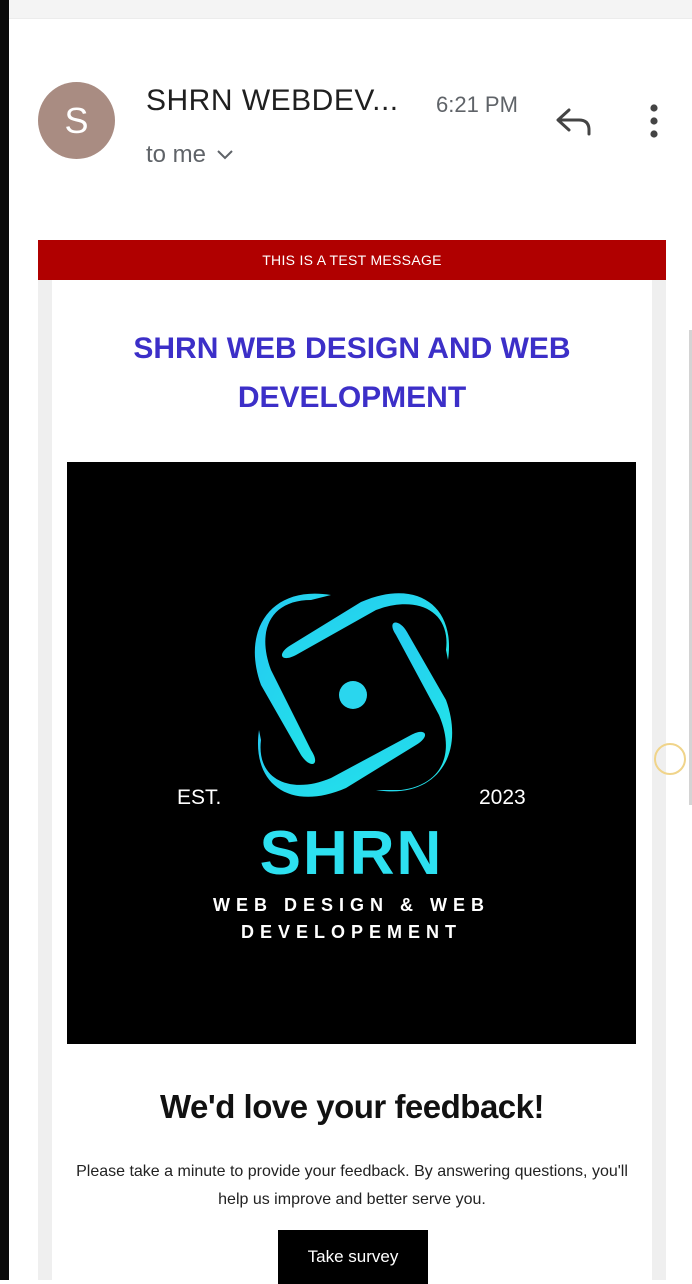  What do you see at coordinates (351, 853) in the screenshot?
I see `logo-brand-name: SHRN` at bounding box center [351, 853].